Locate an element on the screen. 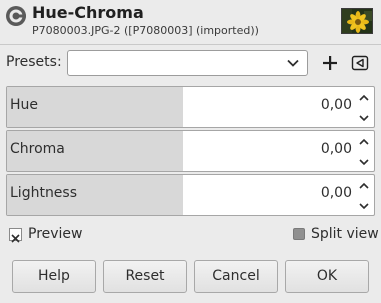 This screenshot has height=303, width=381. chroma-slider: Chroma 0,00 is located at coordinates (190, 151).